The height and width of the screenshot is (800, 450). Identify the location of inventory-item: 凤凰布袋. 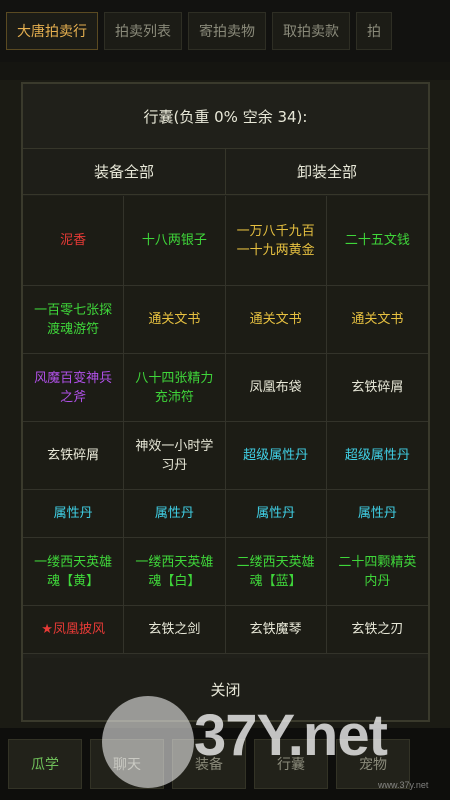
(276, 388).